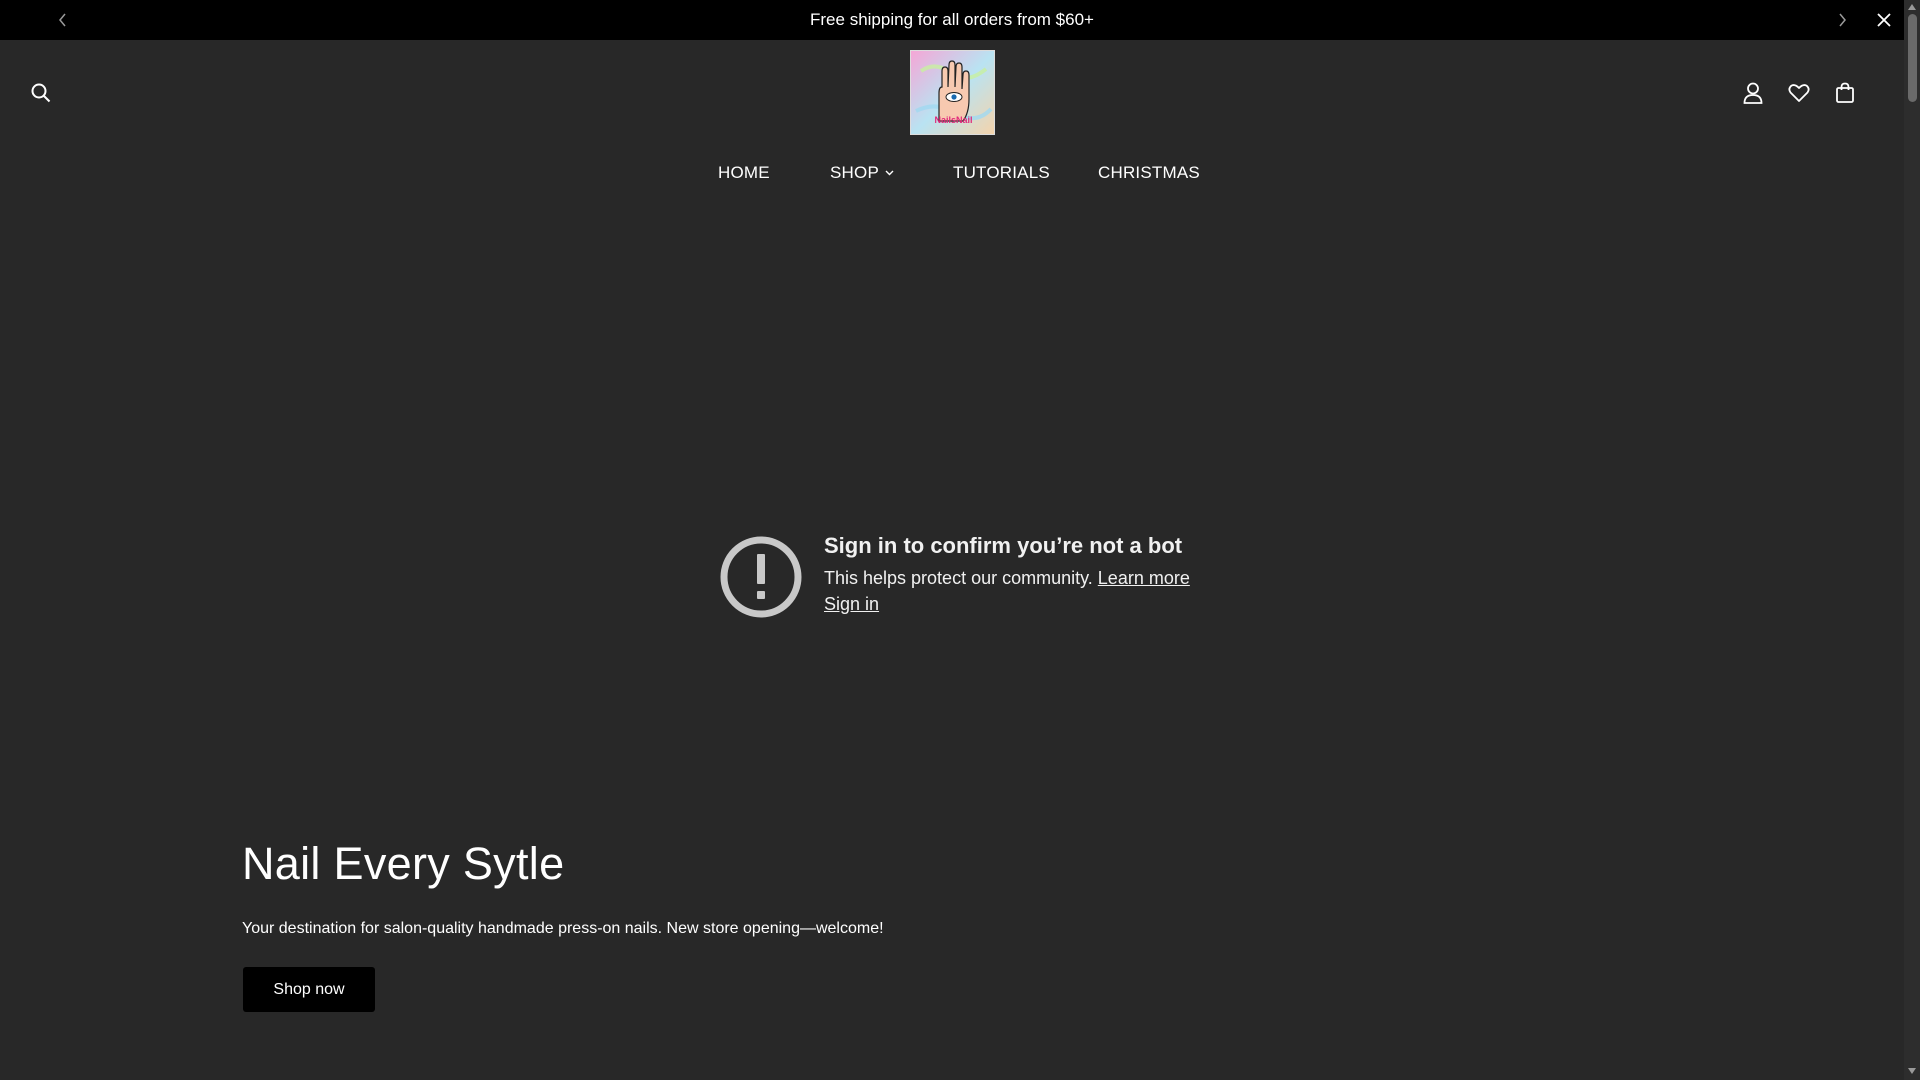 Image resolution: width=1920 pixels, height=1080 pixels. I want to click on announcement-next-button, so click(1842, 20).